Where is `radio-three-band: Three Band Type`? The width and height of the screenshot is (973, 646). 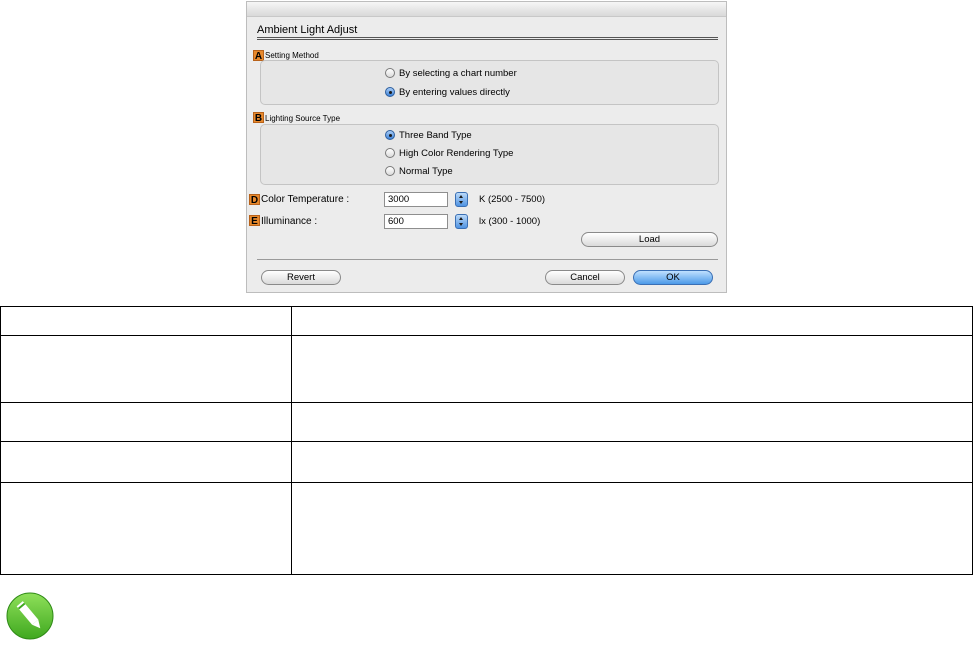
radio-three-band: Three Band Type is located at coordinates (428, 135).